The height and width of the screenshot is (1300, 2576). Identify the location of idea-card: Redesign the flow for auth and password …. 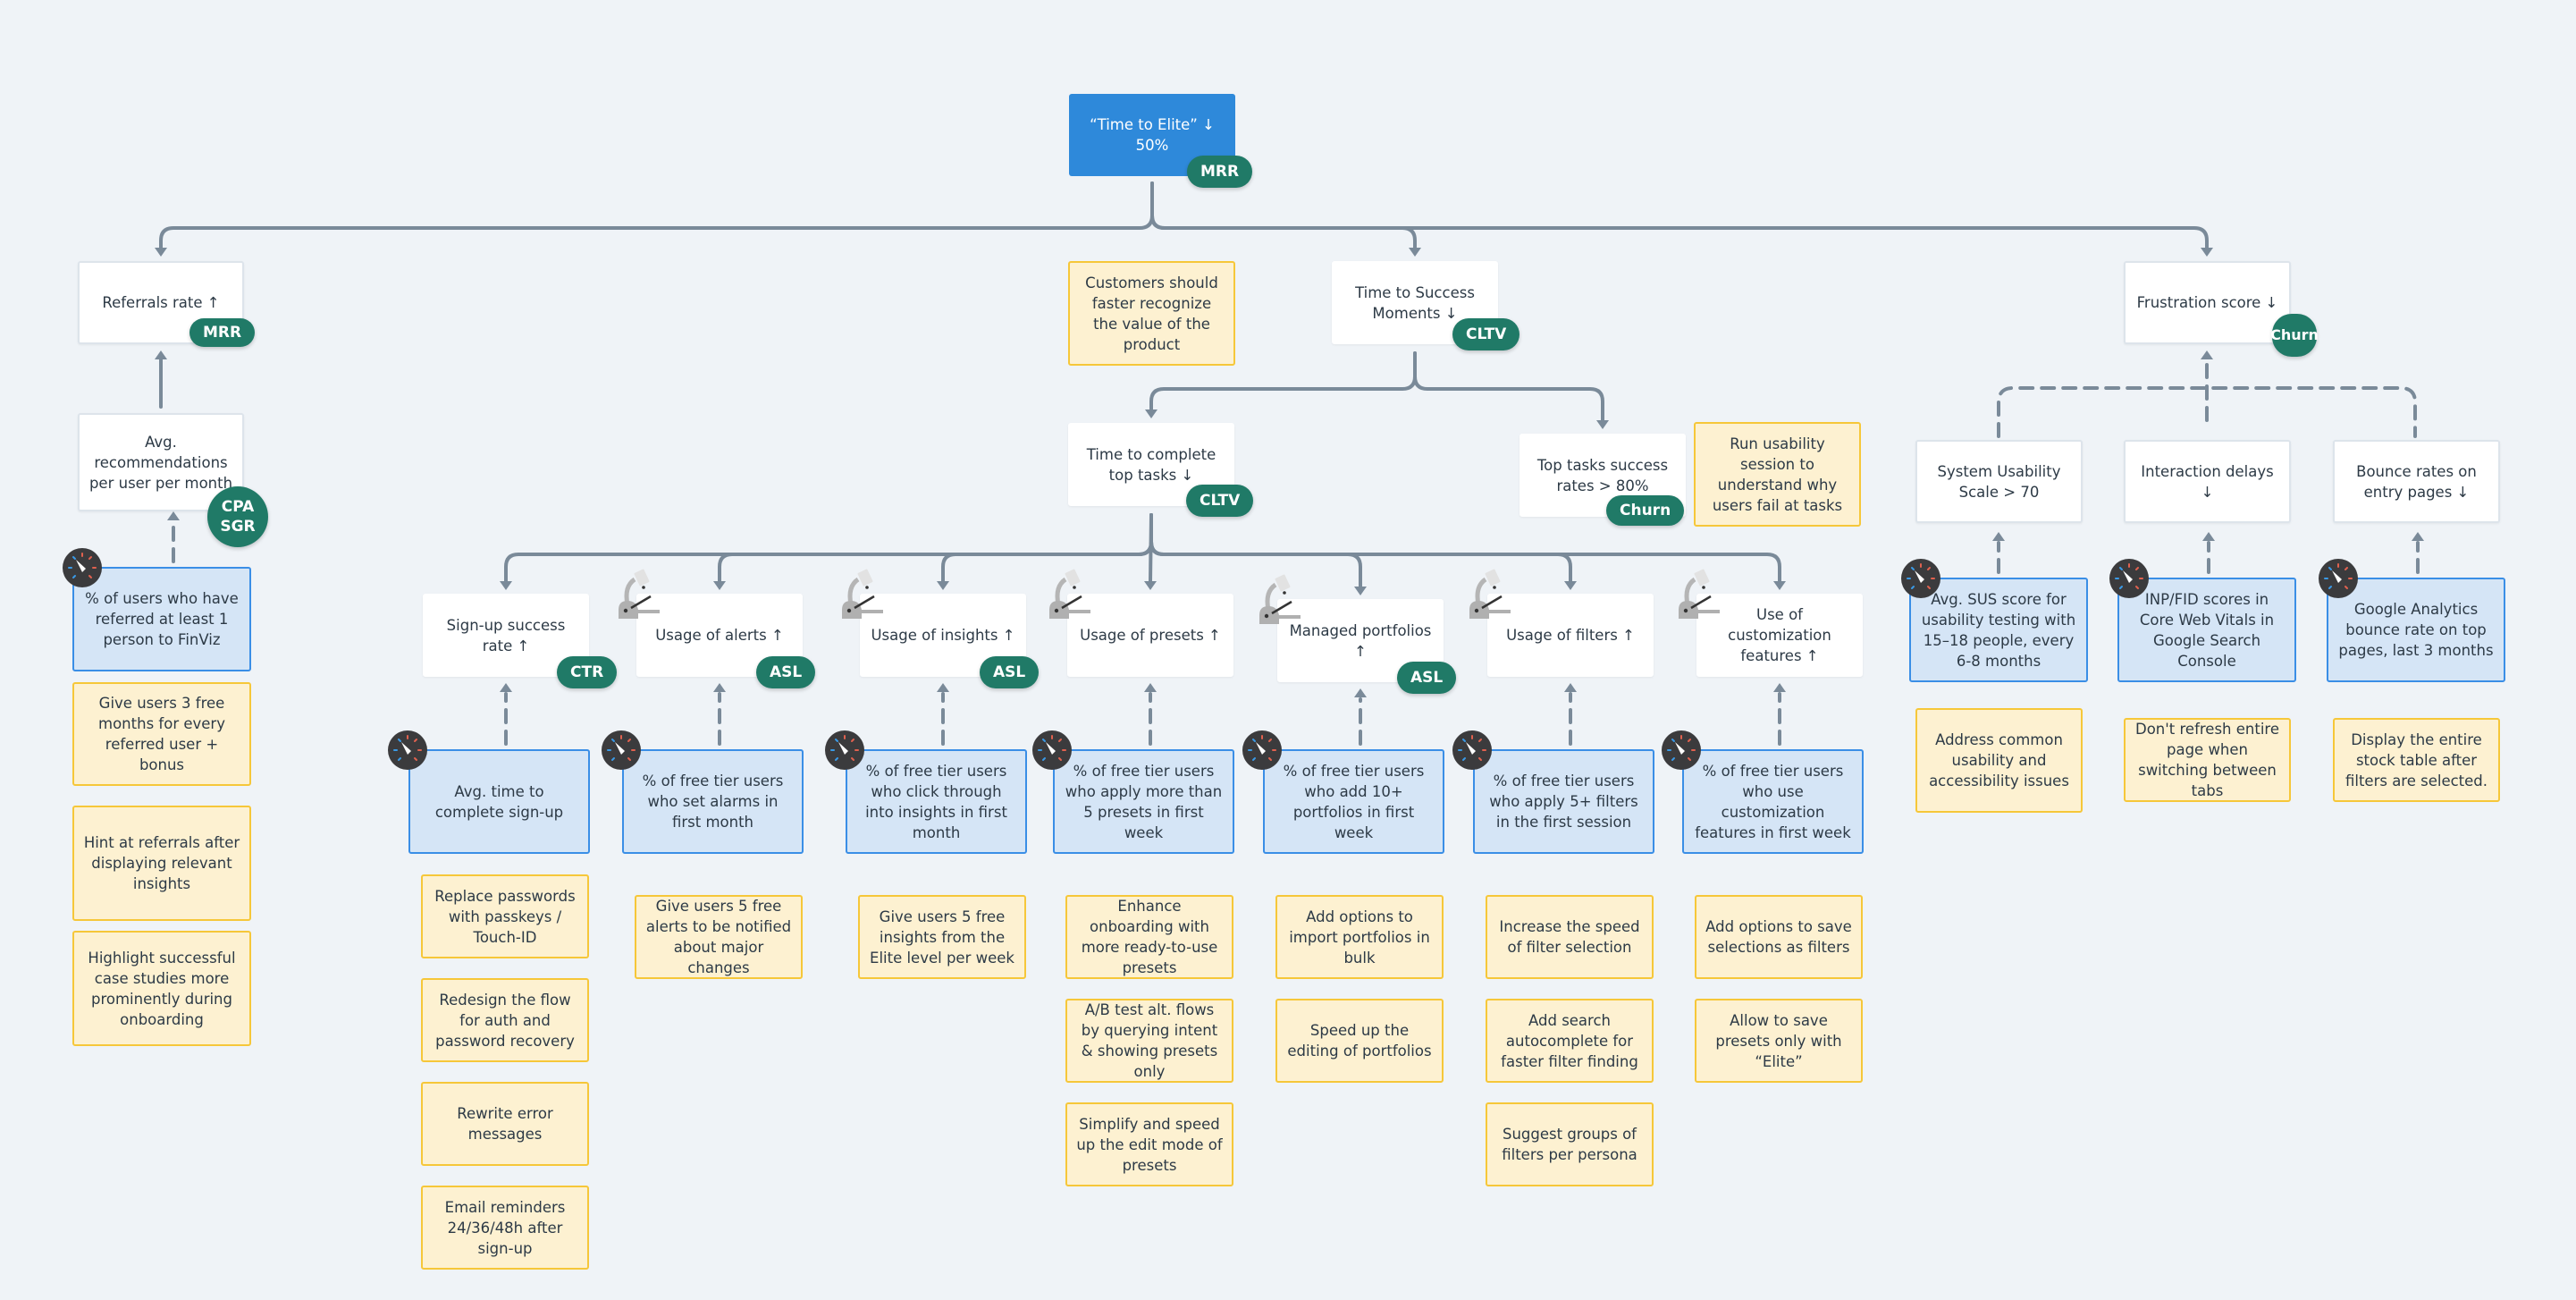
(505, 1020).